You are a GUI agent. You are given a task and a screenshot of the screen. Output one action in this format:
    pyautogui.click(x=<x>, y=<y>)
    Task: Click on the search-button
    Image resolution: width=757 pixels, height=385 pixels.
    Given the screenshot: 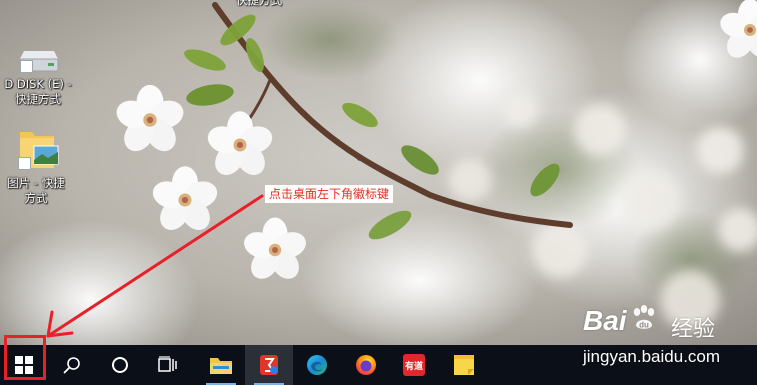 What is the action you would take?
    pyautogui.click(x=72, y=365)
    